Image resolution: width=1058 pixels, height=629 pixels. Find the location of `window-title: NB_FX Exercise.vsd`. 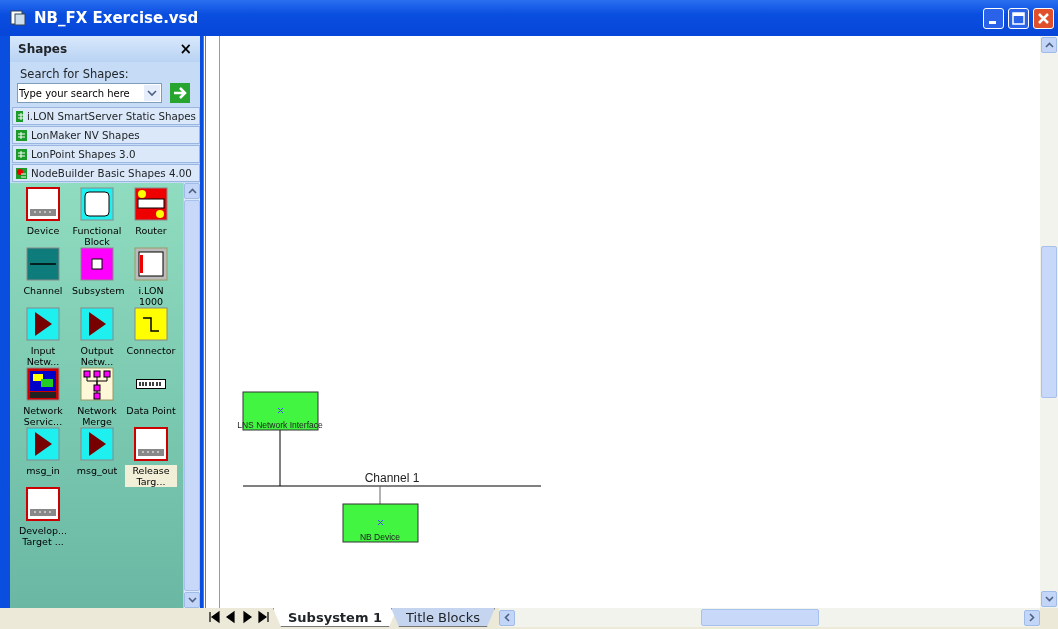

window-title: NB_FX Exercise.vsd is located at coordinates (117, 18).